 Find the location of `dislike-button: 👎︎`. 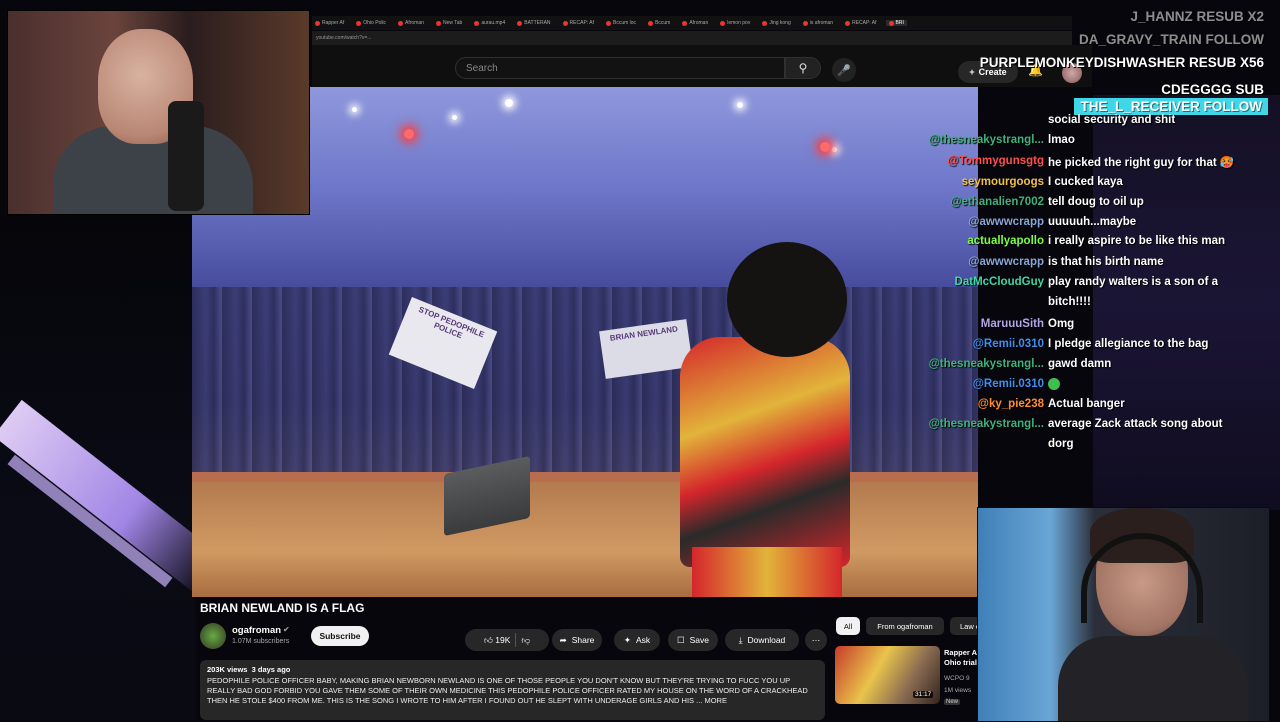

dislike-button: 👎︎ is located at coordinates (525, 640).